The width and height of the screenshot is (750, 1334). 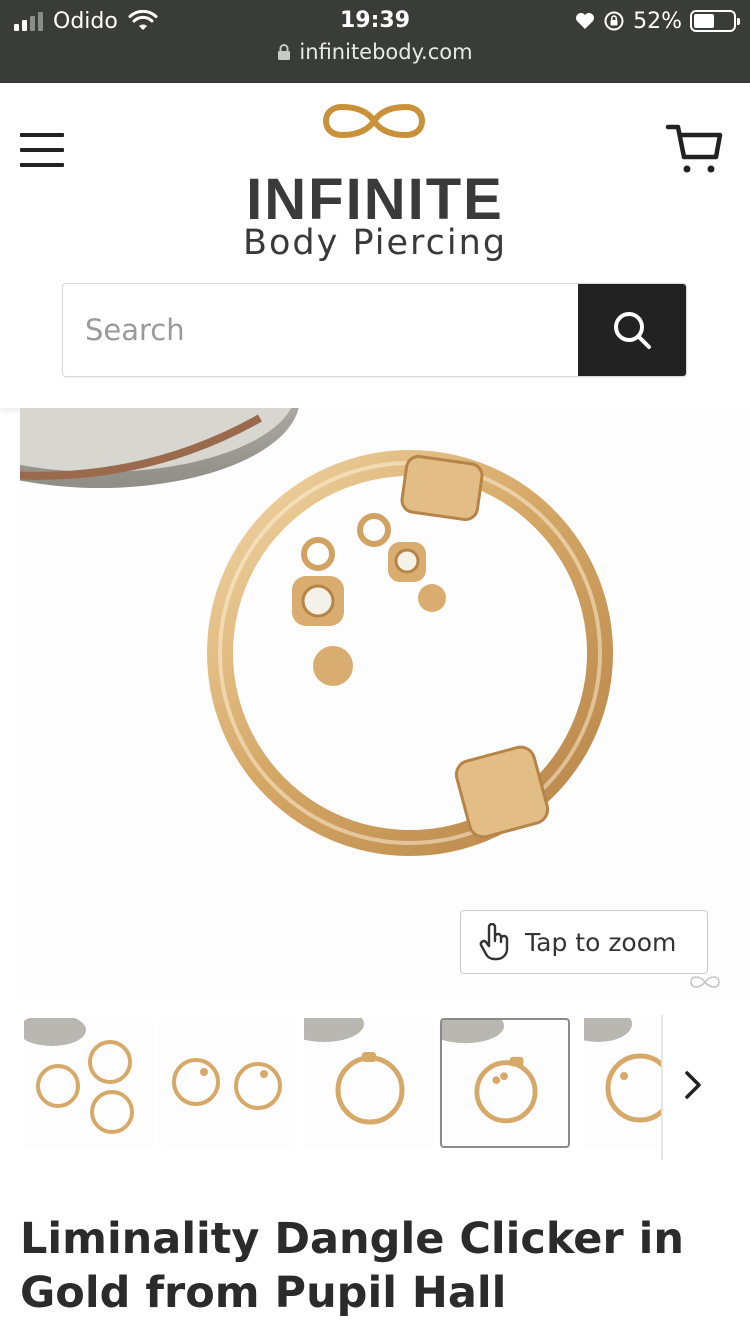 What do you see at coordinates (374, 121) in the screenshot?
I see `infinity-logo-icon` at bounding box center [374, 121].